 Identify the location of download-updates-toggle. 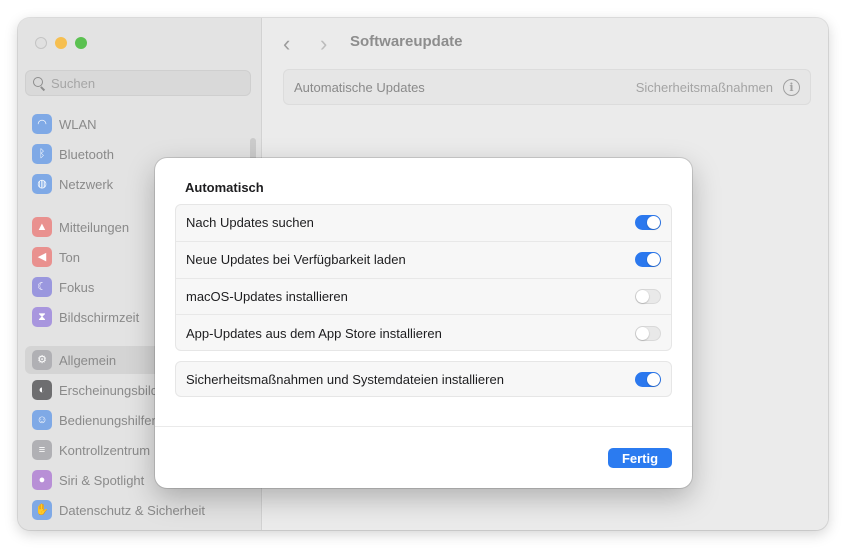
(648, 260).